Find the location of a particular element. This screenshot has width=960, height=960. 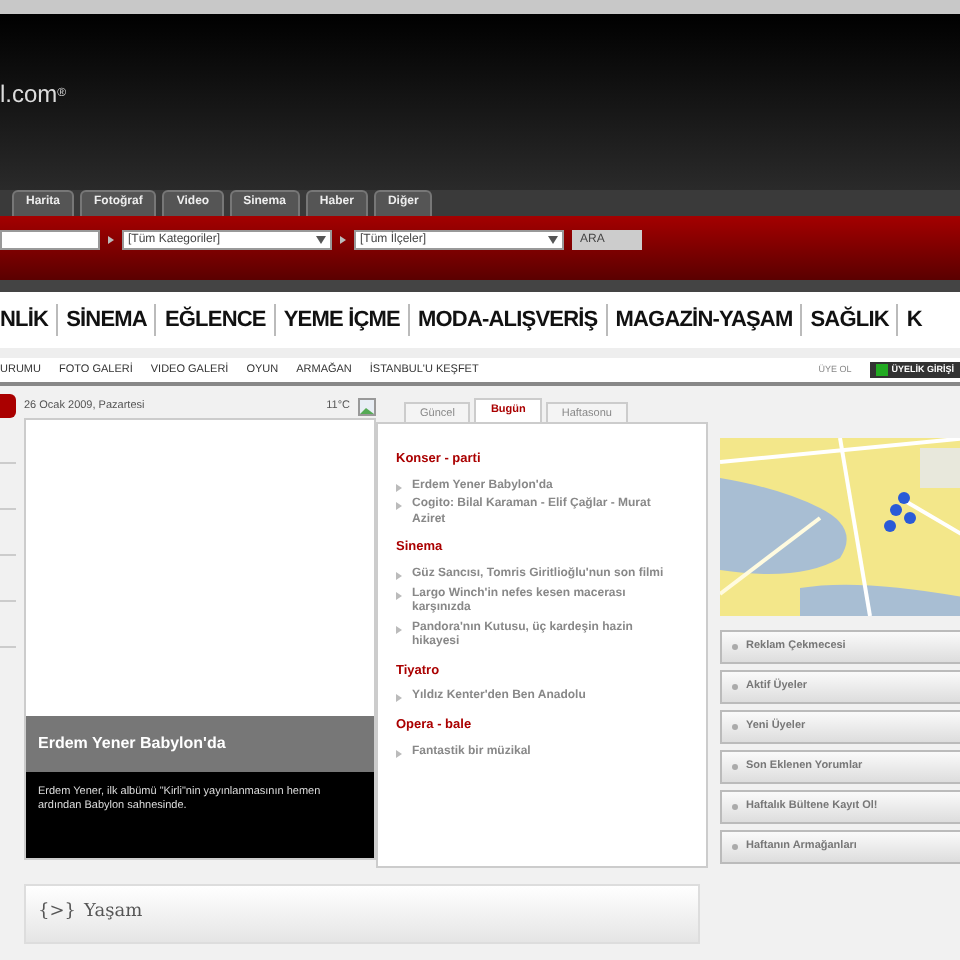

category-link: MAGAZİN-YAŞAM is located at coordinates (703, 320).